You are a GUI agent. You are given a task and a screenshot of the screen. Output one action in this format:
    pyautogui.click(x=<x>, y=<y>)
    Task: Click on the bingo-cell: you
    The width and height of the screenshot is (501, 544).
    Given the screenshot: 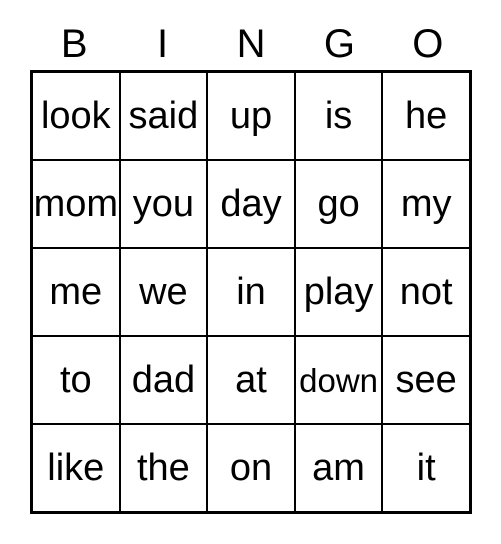 What is the action you would take?
    pyautogui.click(x=165, y=204)
    